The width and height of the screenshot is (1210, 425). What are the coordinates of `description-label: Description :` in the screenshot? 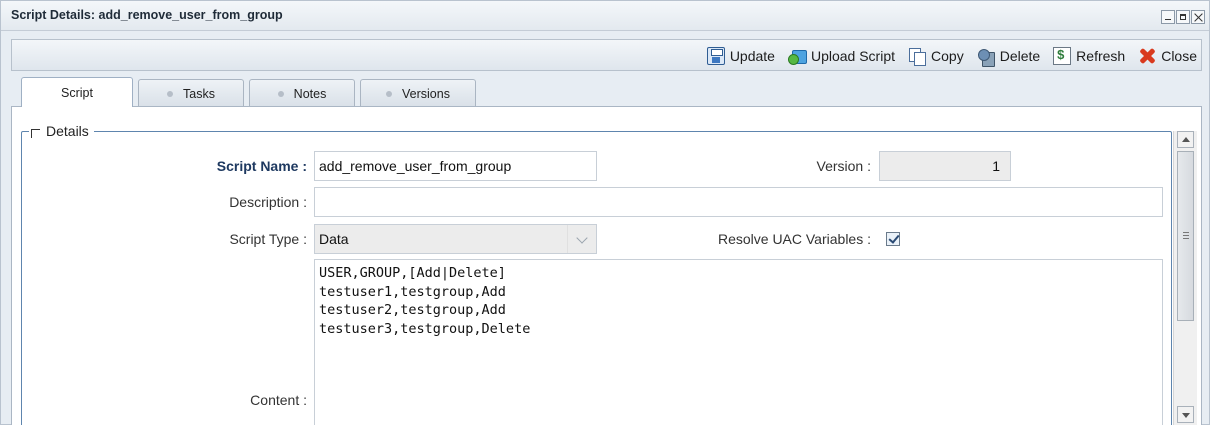 It's located at (268, 202).